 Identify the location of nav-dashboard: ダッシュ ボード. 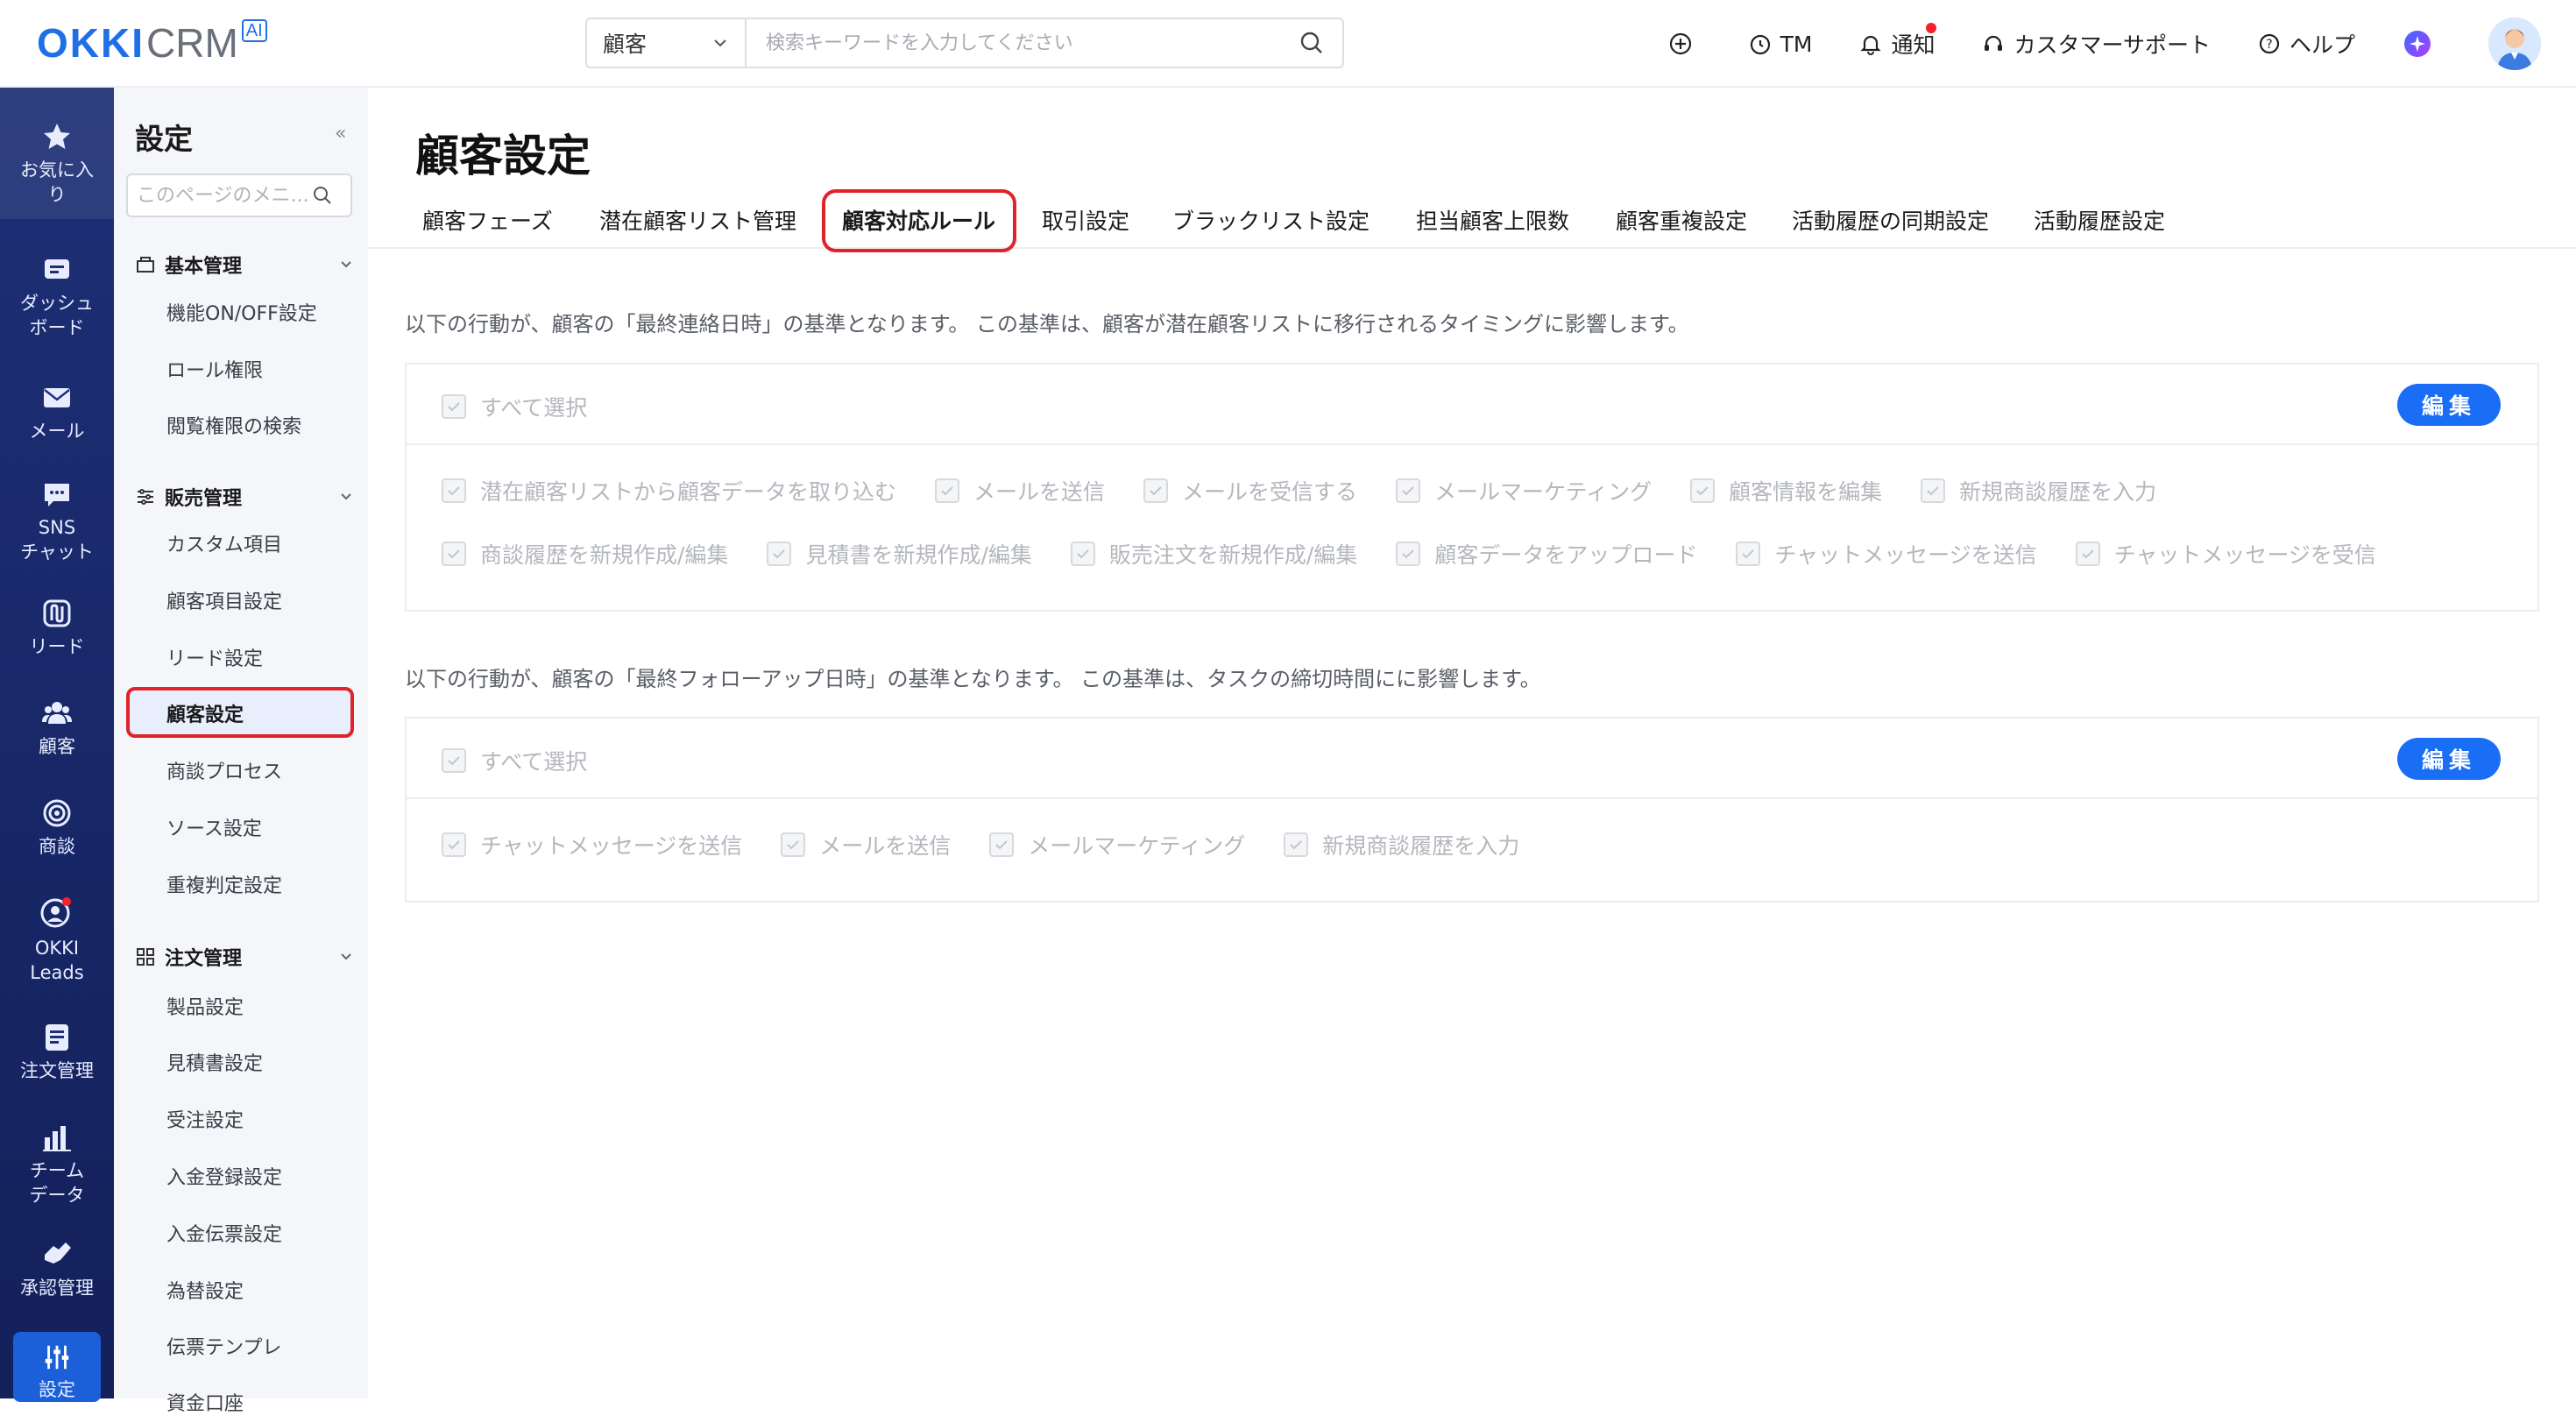
(57, 297).